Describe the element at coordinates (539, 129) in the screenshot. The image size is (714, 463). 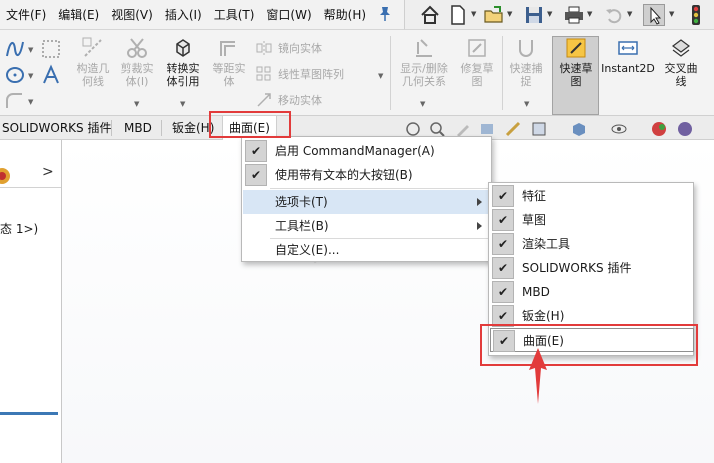
I see `display-style-icon` at that location.